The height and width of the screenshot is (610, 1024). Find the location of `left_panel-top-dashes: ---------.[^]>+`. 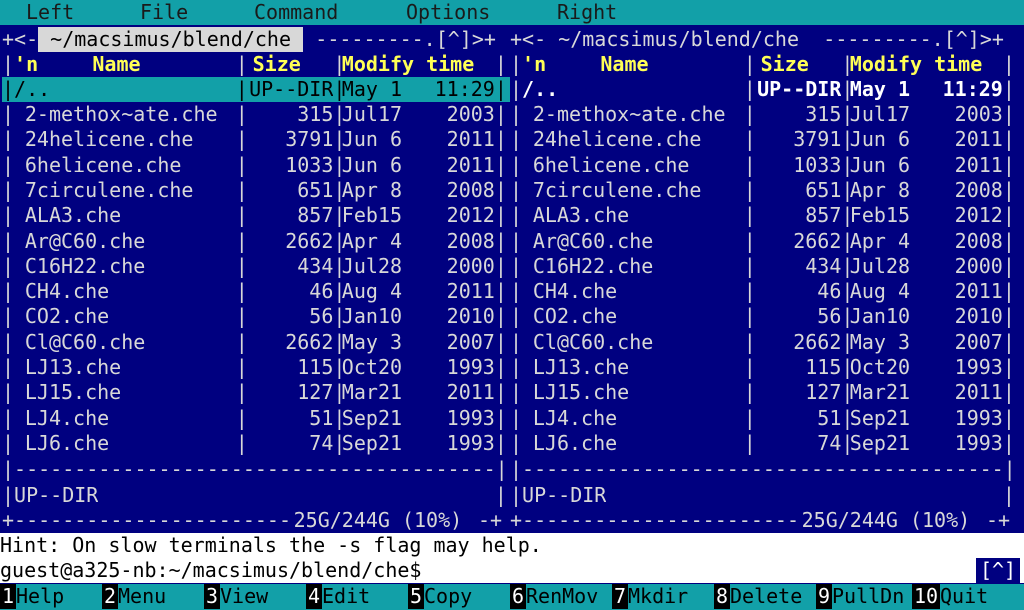

left_panel-top-dashes: ---------.[^]>+ is located at coordinates (399, 39).